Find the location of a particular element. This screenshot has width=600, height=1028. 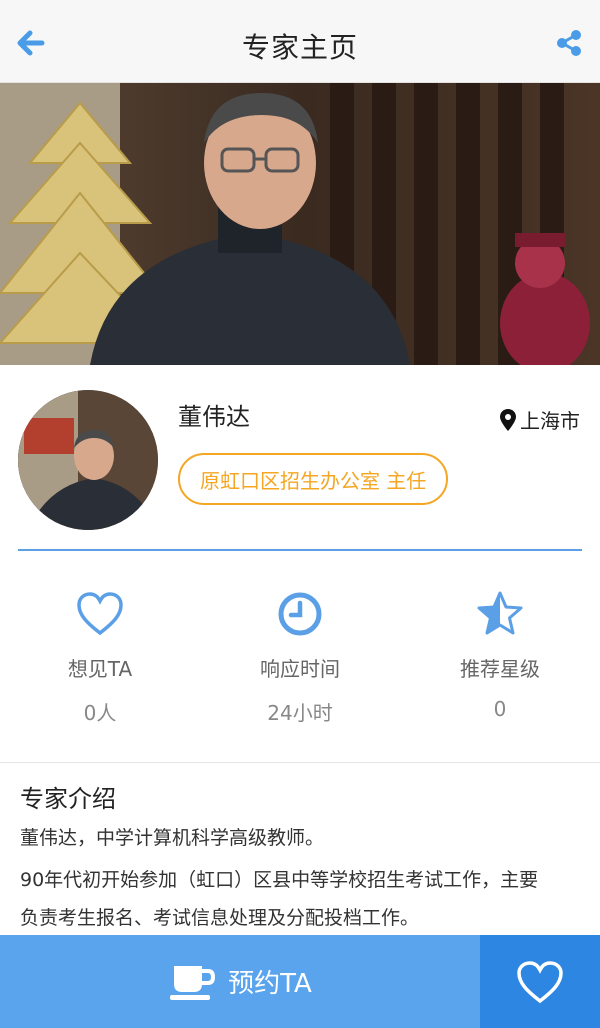

page-title: 专家主页 is located at coordinates (299, 47).